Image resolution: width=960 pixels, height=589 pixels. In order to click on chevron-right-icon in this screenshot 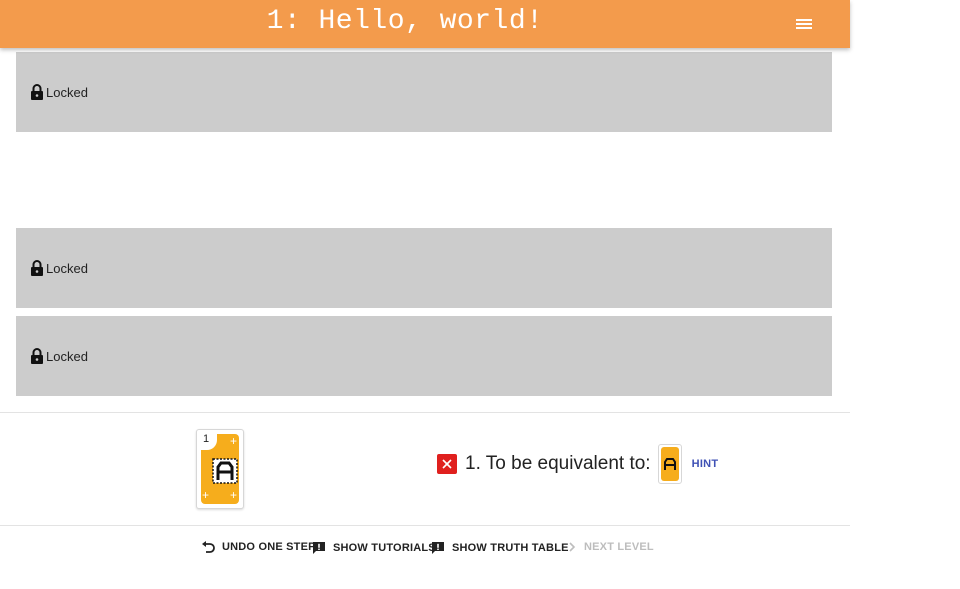, I will do `click(572, 547)`.